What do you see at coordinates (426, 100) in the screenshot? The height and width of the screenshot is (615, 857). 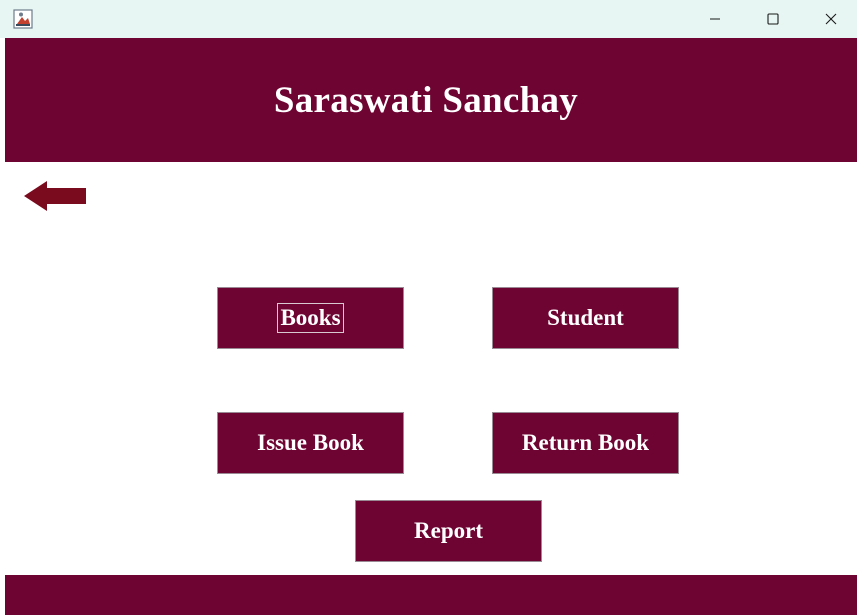 I see `page-title: Saraswati Sanchay` at bounding box center [426, 100].